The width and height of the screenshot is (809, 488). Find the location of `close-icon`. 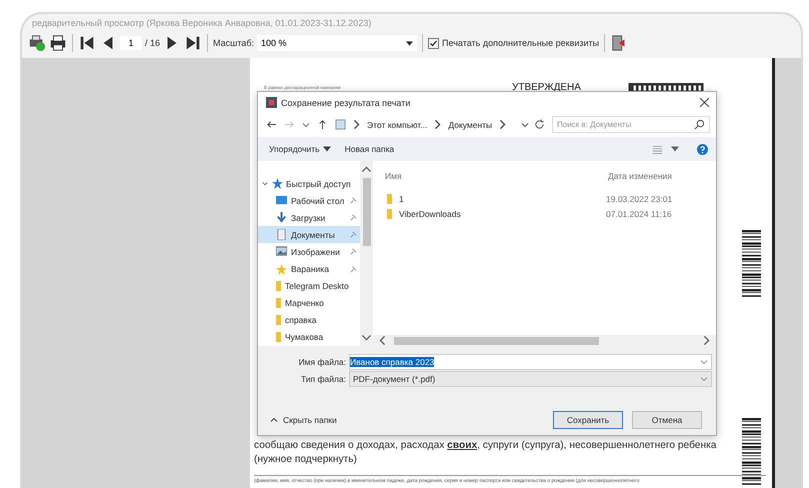

close-icon is located at coordinates (704, 102).